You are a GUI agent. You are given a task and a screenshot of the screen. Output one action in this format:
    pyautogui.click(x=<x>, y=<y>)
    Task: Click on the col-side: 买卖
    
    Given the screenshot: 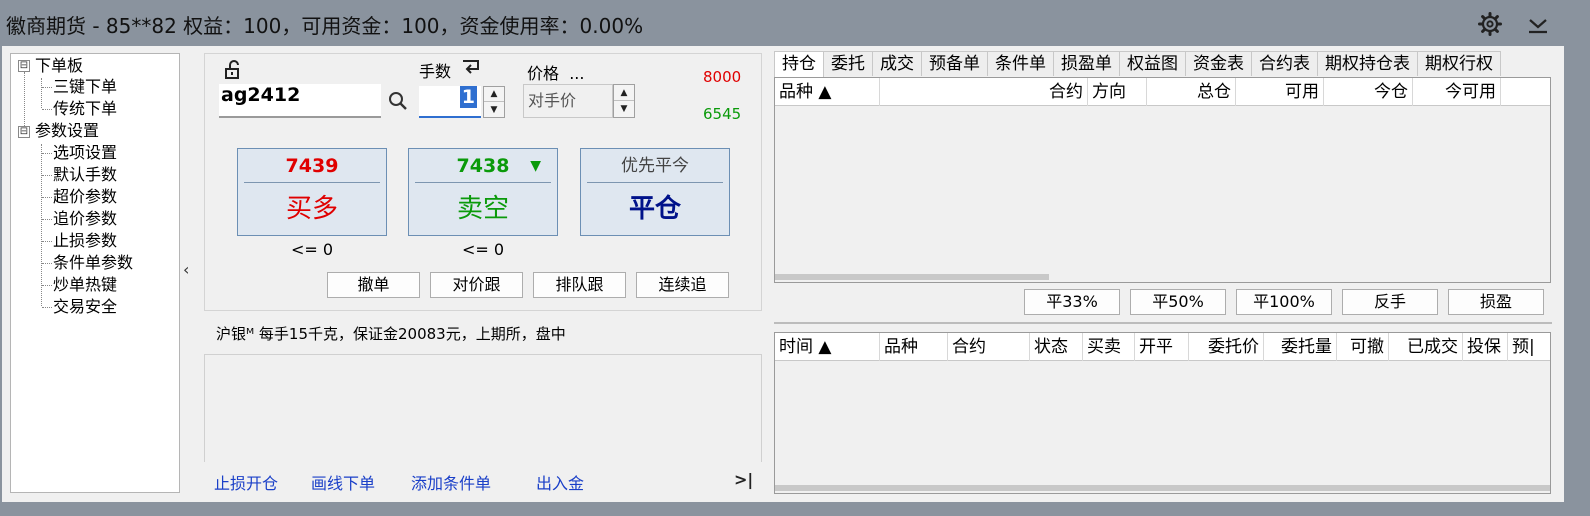 What is the action you would take?
    pyautogui.click(x=1109, y=347)
    